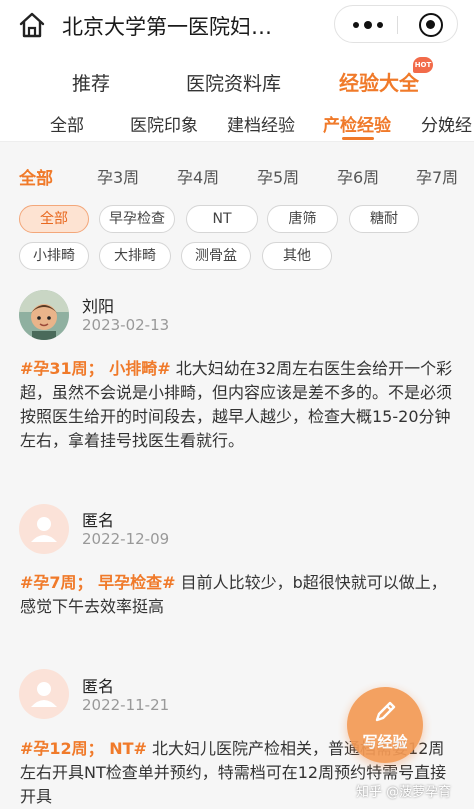 The height and width of the screenshot is (809, 474). I want to click on subtab-prenatal-check: 产检经验, so click(357, 123).